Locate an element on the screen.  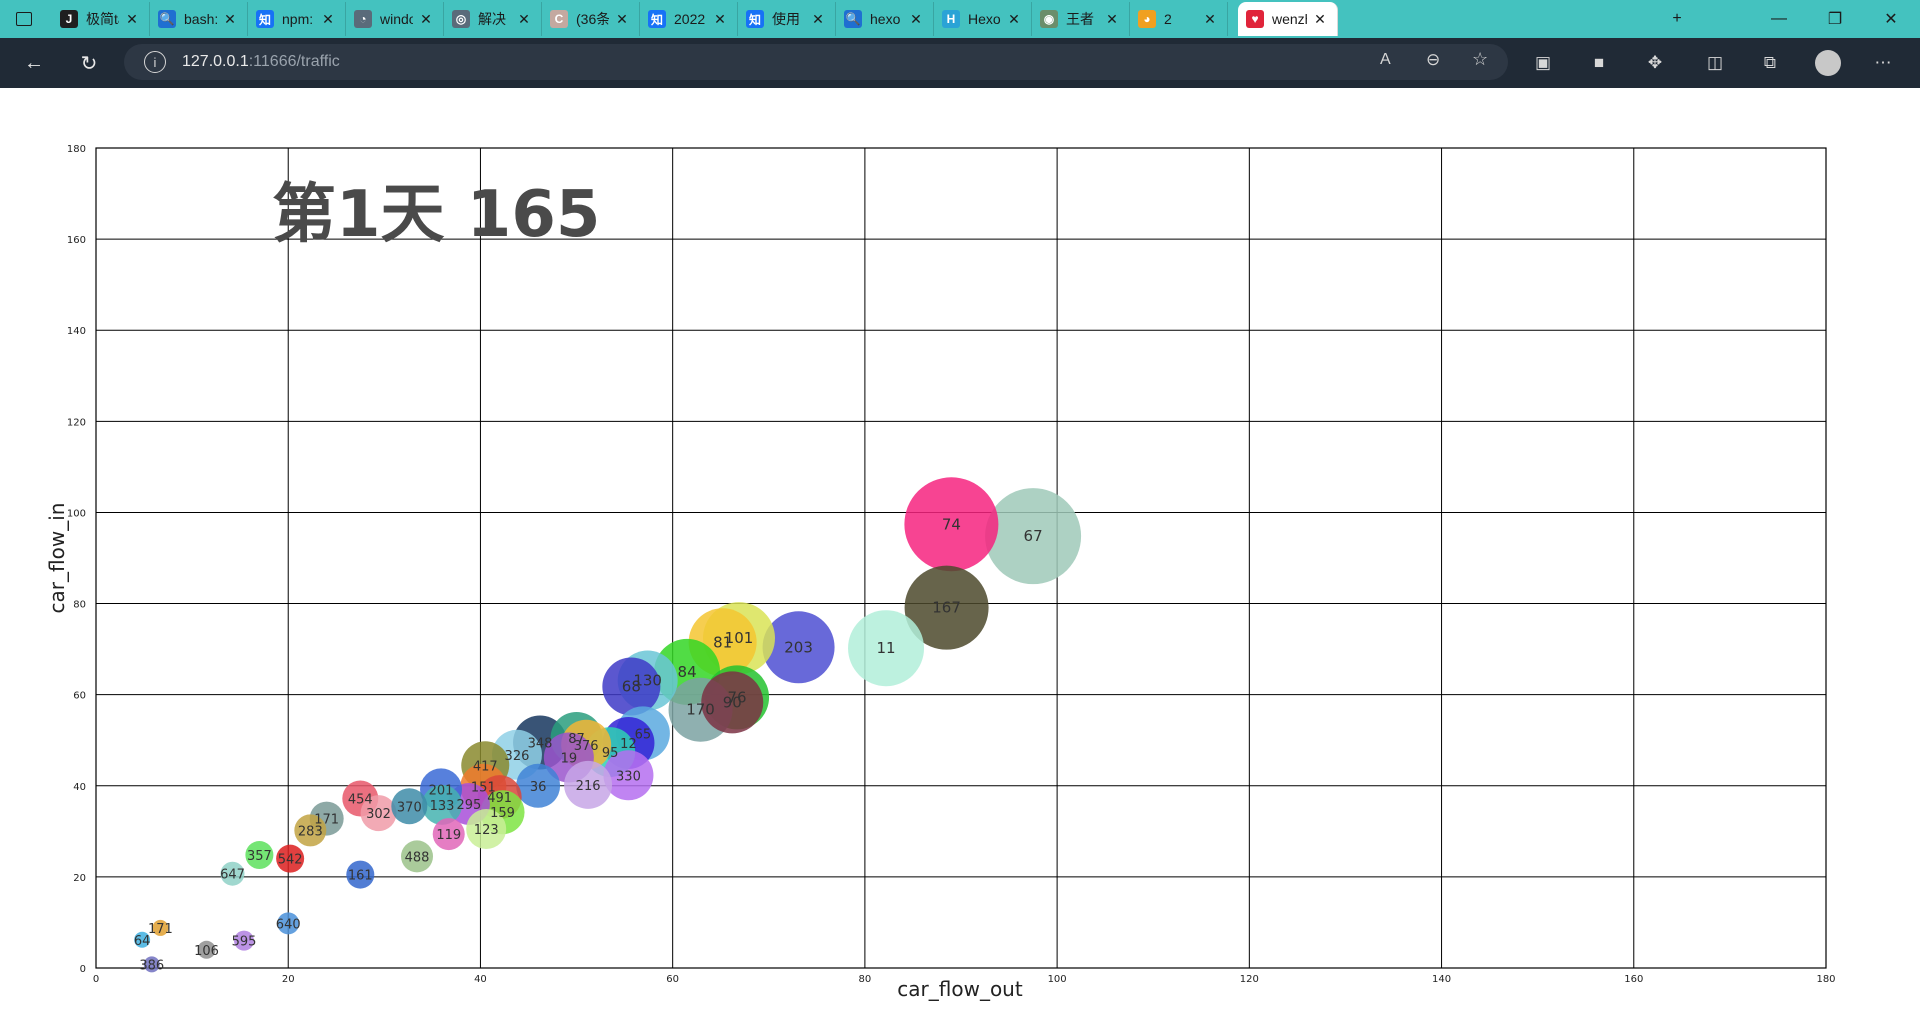
browser-tab: 知 npm: ✕ is located at coordinates (297, 19).